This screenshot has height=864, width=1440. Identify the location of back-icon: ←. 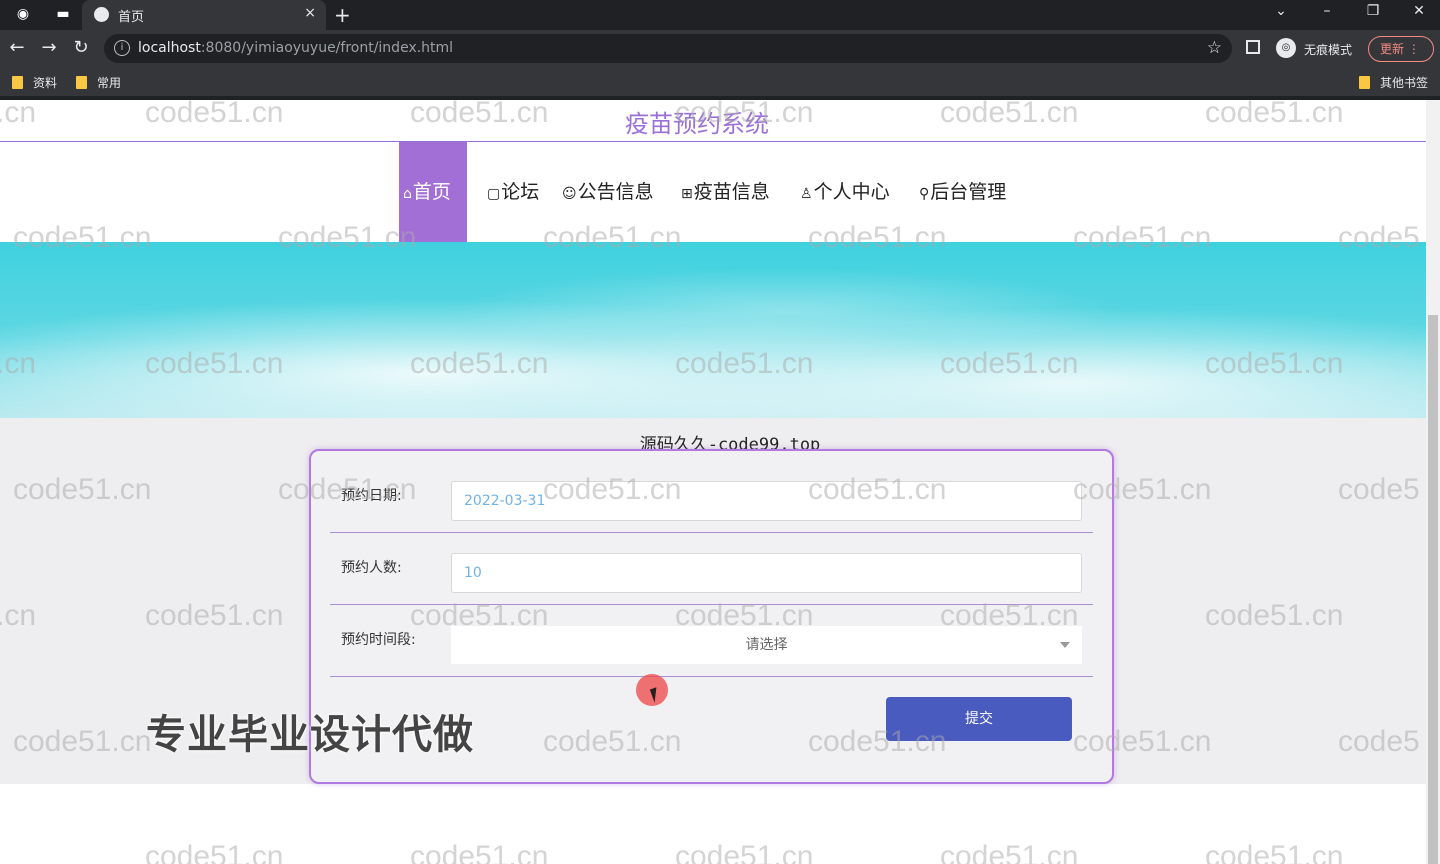
(17, 48).